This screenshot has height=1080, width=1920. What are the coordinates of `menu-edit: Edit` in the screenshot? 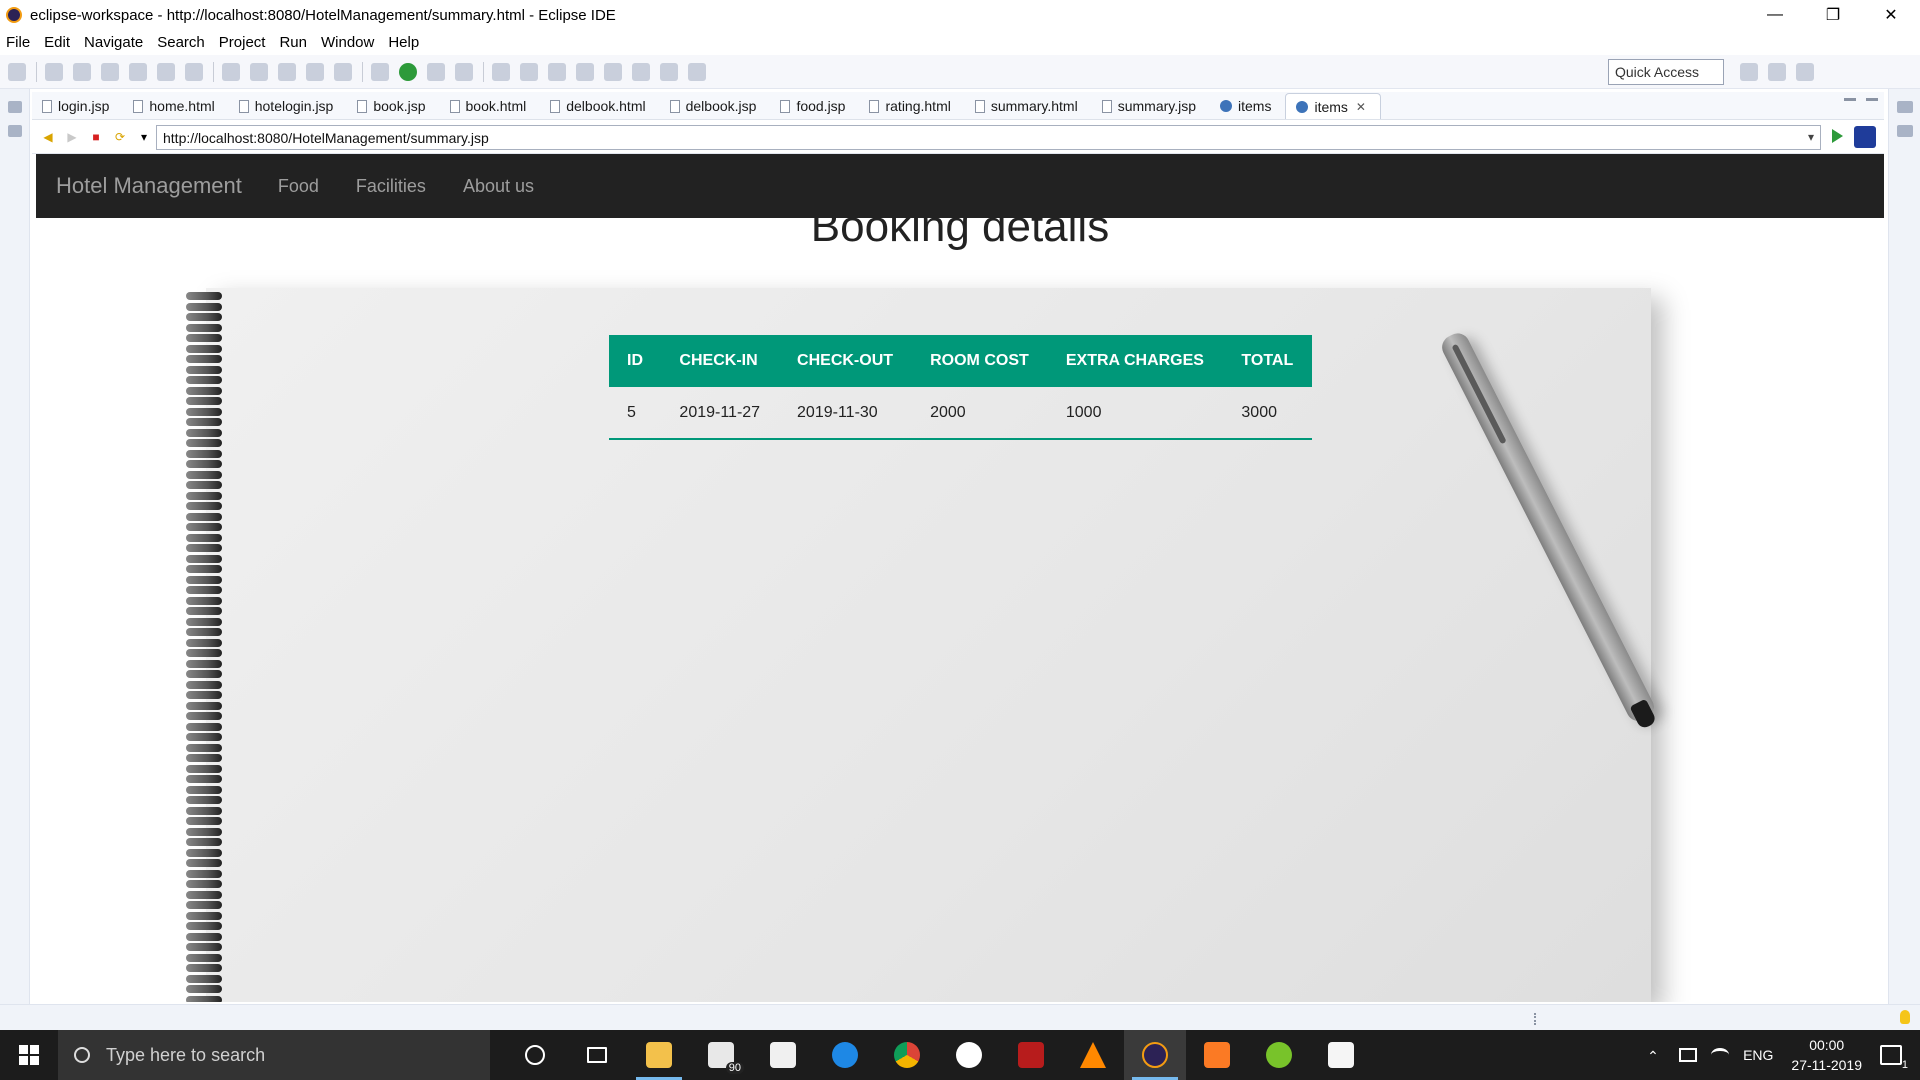 It's located at (57, 42).